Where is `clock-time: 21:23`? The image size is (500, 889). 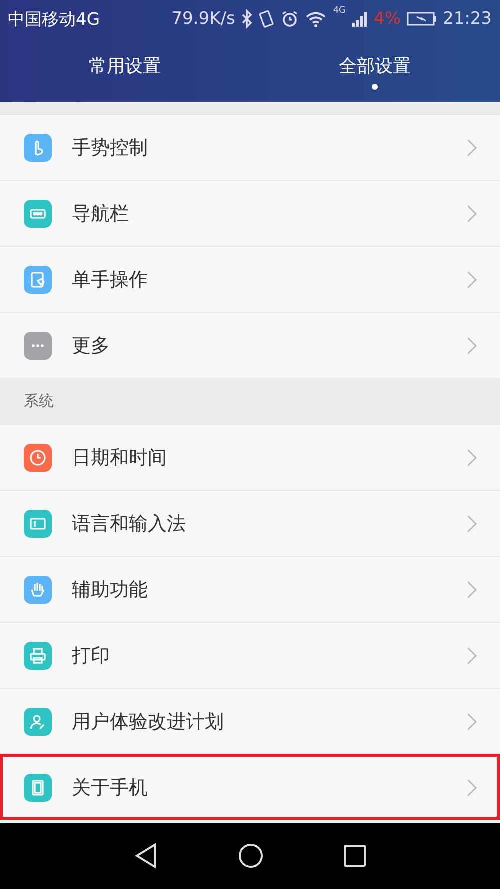
clock-time: 21:23 is located at coordinates (467, 19).